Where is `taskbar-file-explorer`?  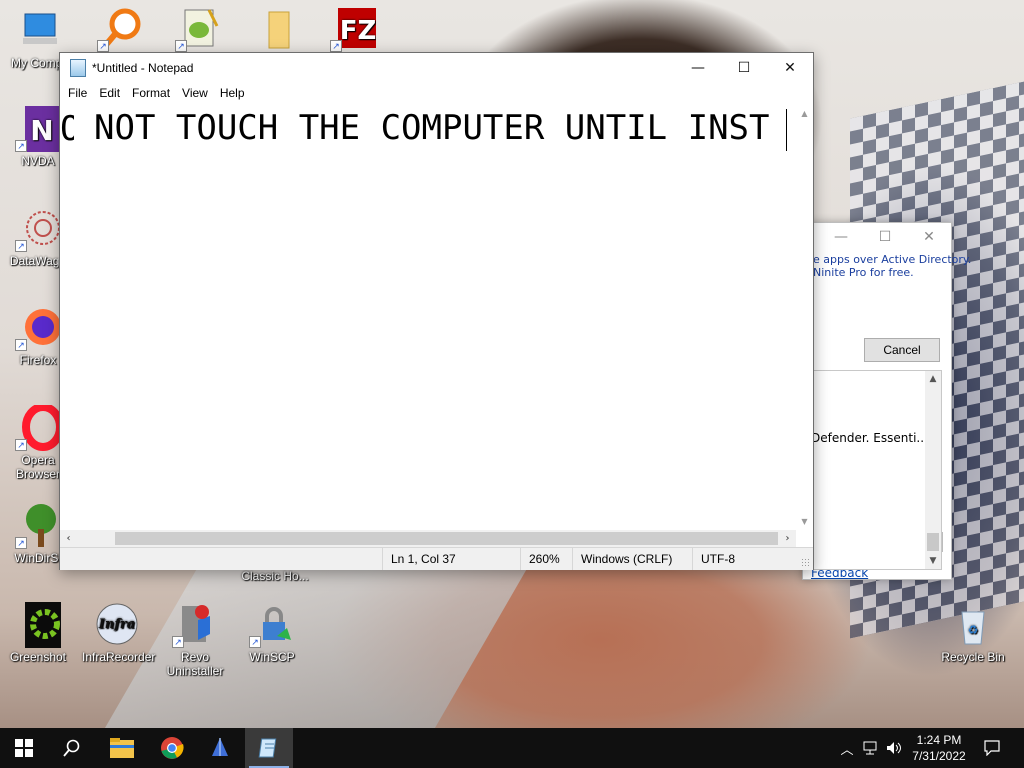
taskbar-file-explorer is located at coordinates (122, 748).